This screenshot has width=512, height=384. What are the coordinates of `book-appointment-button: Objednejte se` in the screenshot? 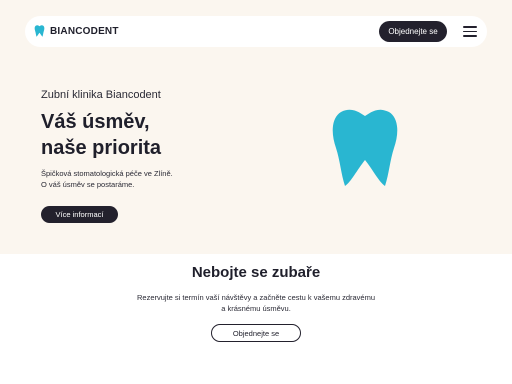 It's located at (413, 31).